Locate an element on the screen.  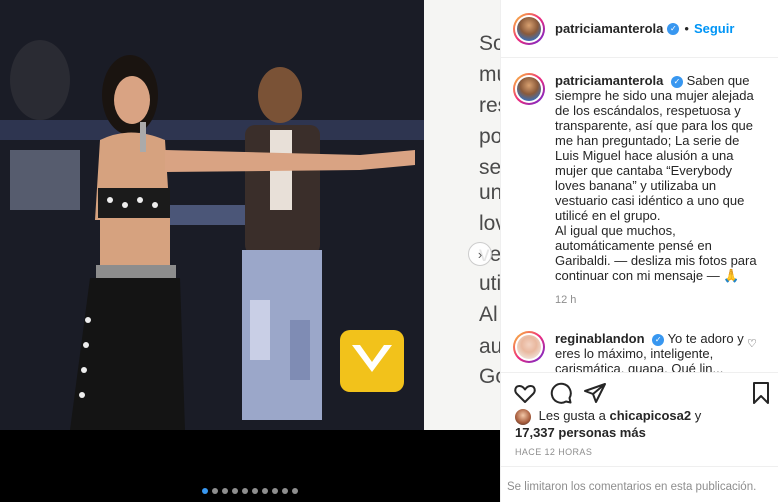
overlay-line: Go is located at coordinates (489, 376).